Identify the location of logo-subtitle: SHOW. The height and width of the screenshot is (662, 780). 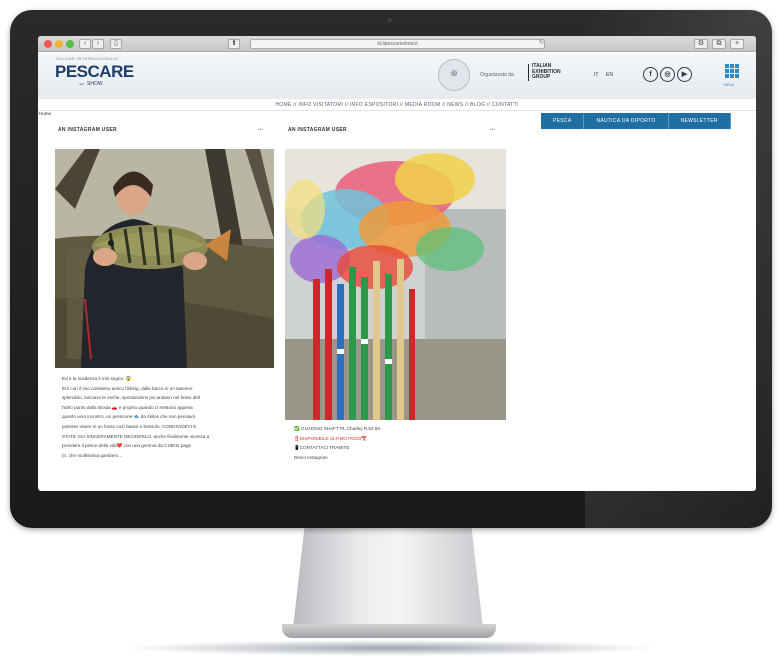
(95, 84).